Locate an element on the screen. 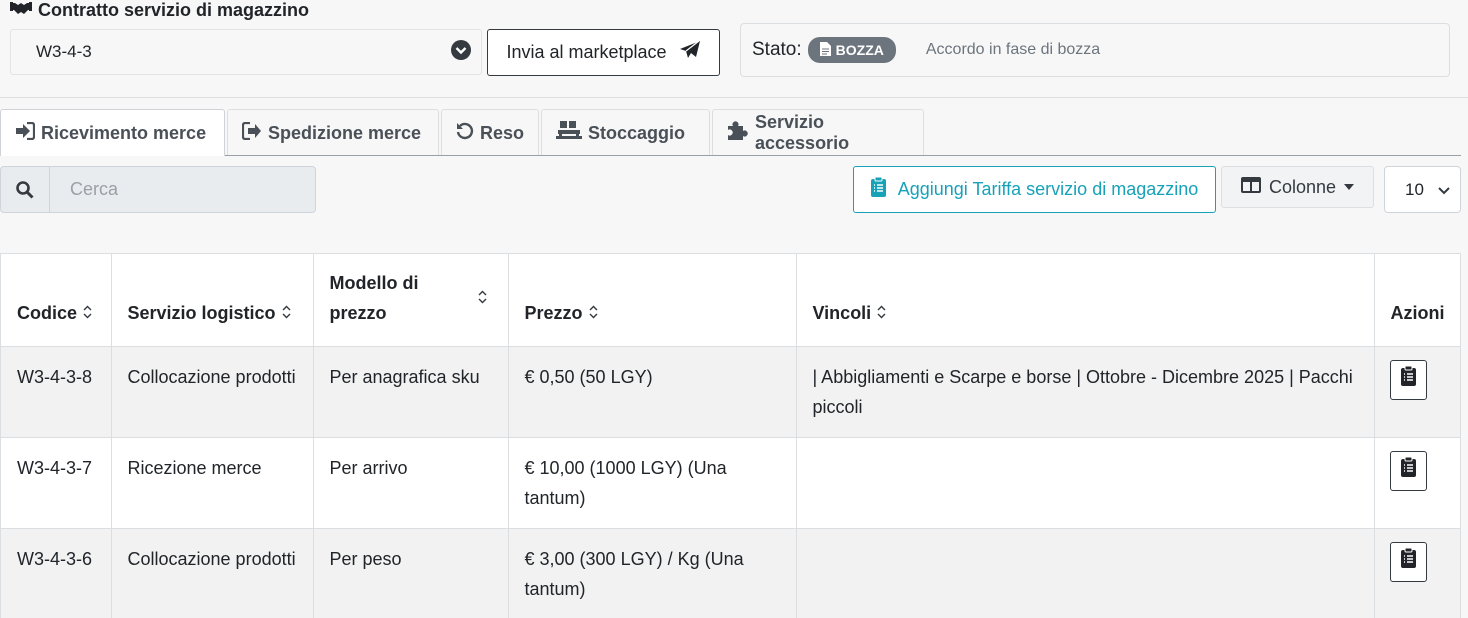 Image resolution: width=1468 pixels, height=618 pixels. tab-reso: Reso is located at coordinates (490, 132).